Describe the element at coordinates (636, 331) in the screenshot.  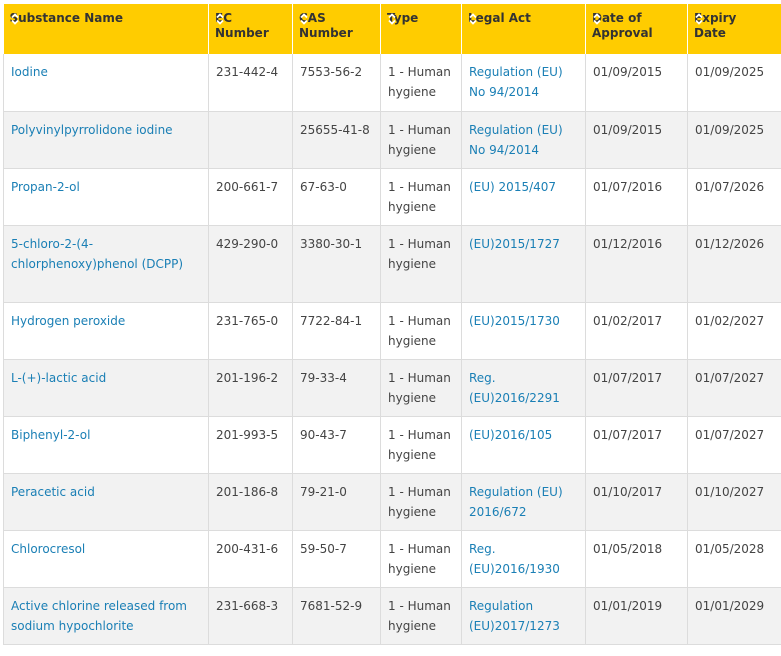
I see `cell-date-of-approval: 01/02/2017` at that location.